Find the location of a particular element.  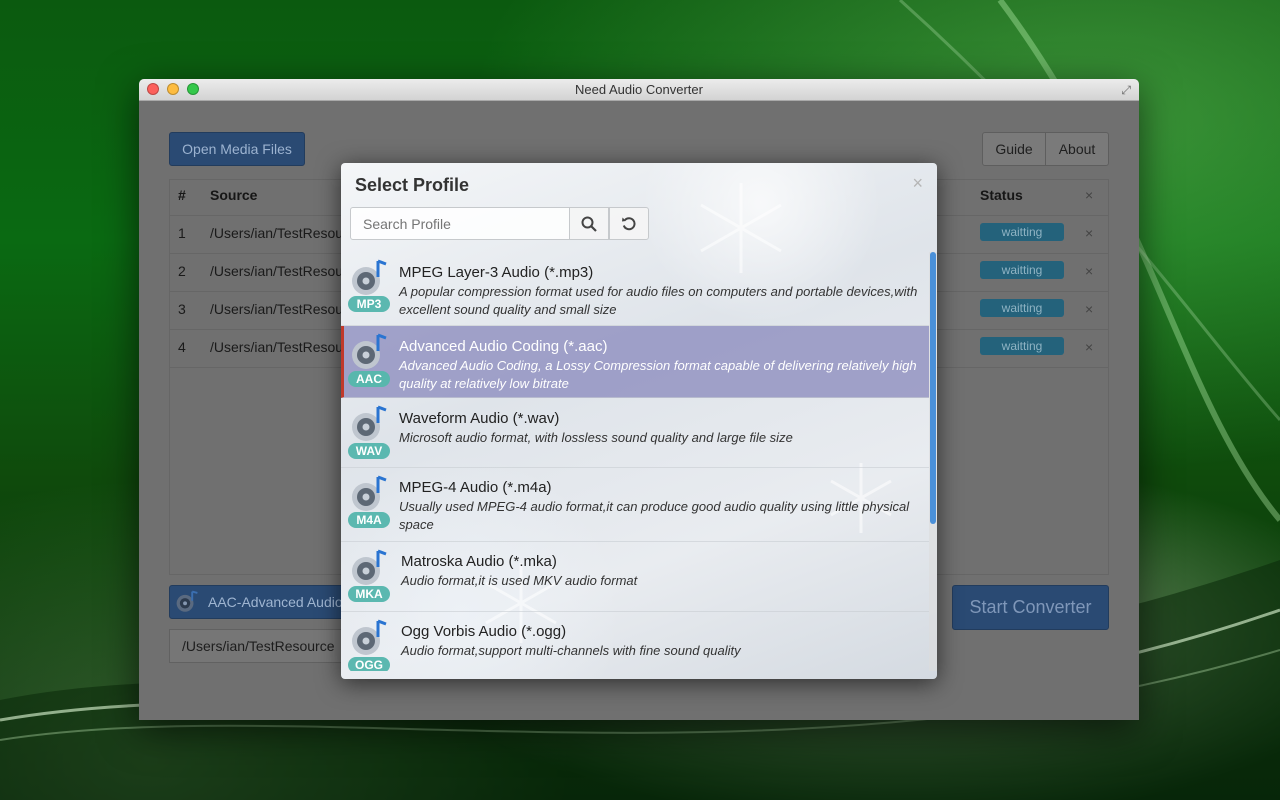

reset-search-button is located at coordinates (629, 223).